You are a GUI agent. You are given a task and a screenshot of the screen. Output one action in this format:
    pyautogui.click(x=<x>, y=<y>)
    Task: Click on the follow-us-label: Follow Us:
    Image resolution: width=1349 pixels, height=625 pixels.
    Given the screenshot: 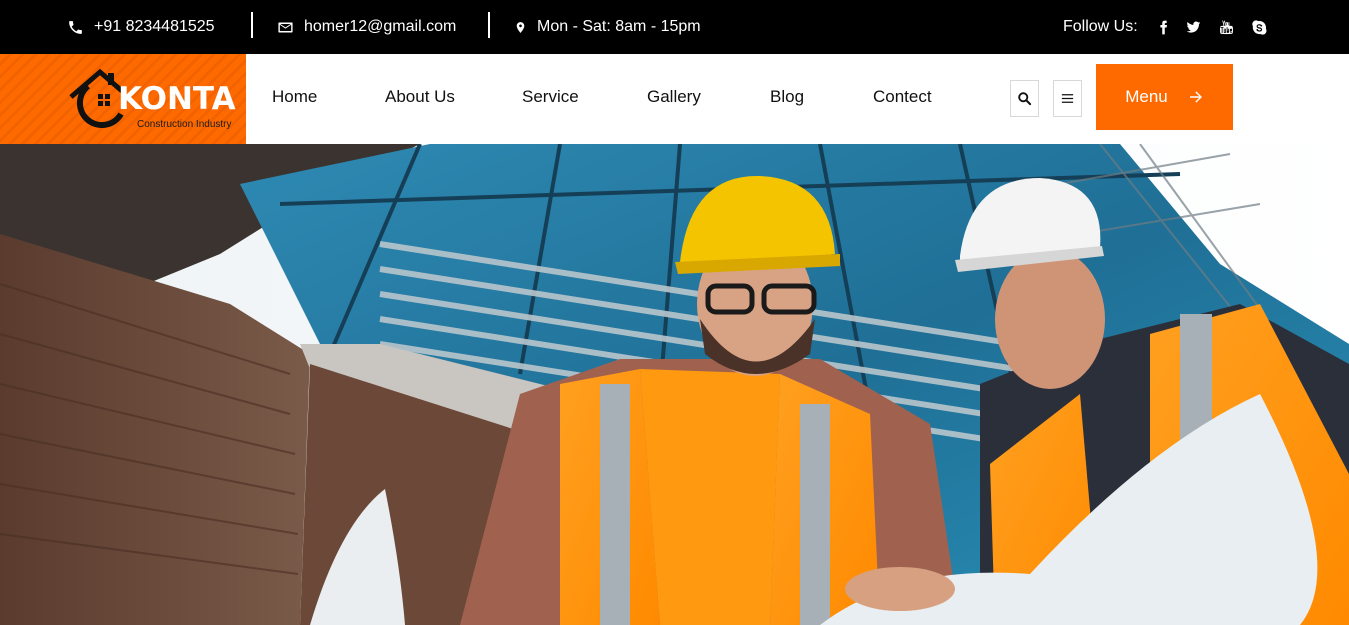 What is the action you would take?
    pyautogui.click(x=1100, y=26)
    